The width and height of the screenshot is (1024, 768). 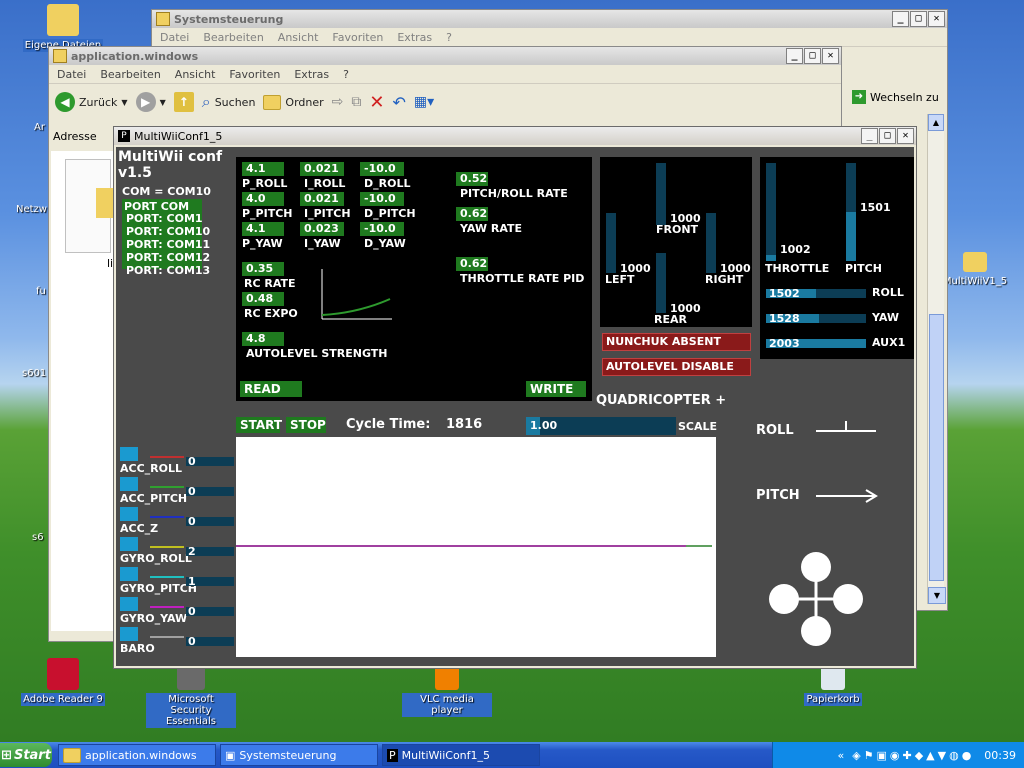 What do you see at coordinates (461, 755) in the screenshot?
I see `taskbar-item-multiwii: P MultiWiiConf1_5` at bounding box center [461, 755].